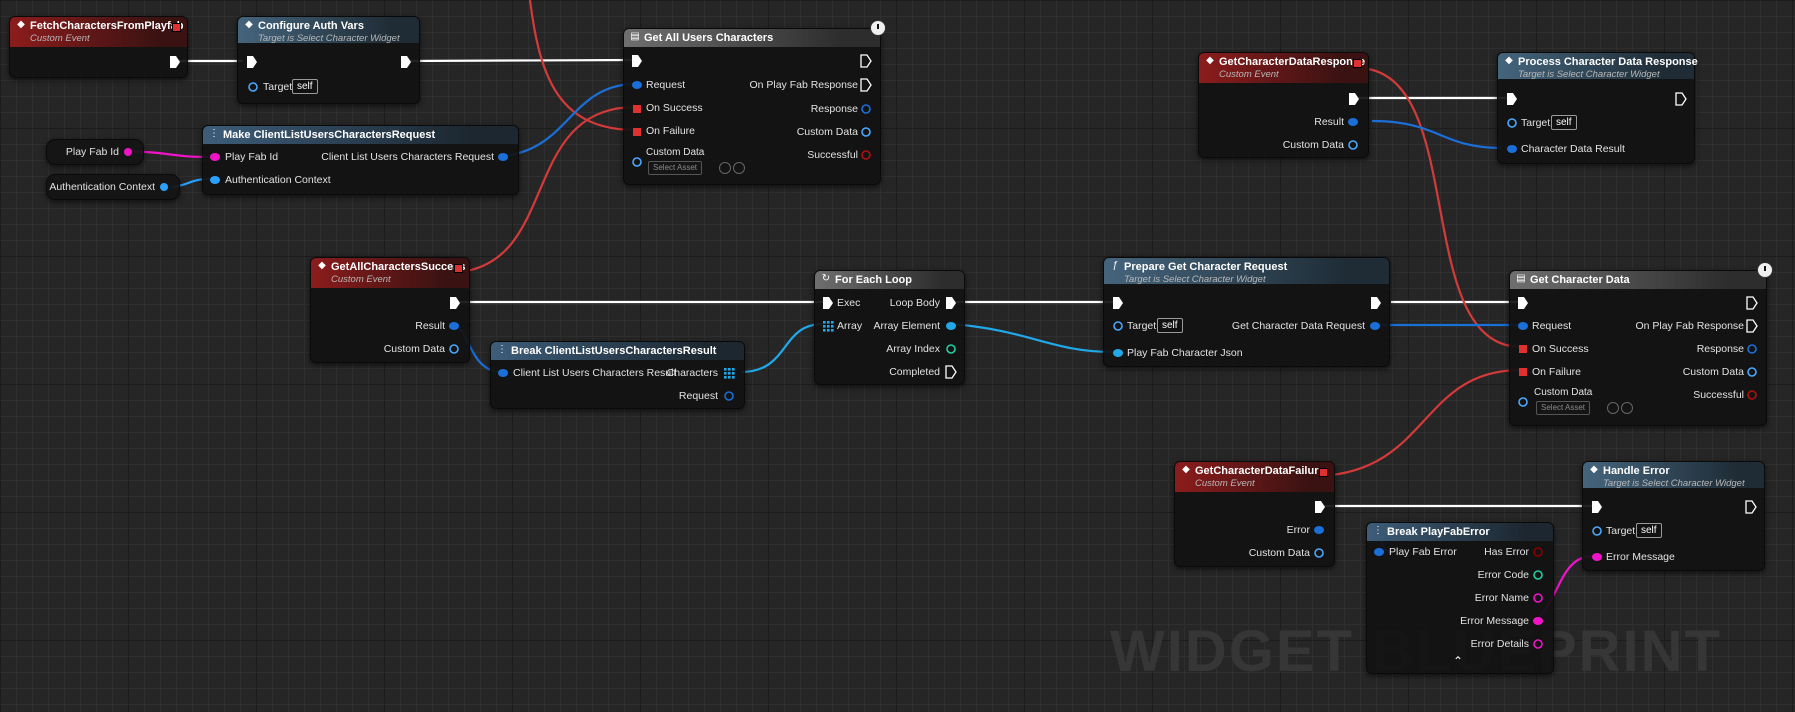 The height and width of the screenshot is (712, 1795). Describe the element at coordinates (951, 303) in the screenshot. I see `loop-body-pin` at that location.